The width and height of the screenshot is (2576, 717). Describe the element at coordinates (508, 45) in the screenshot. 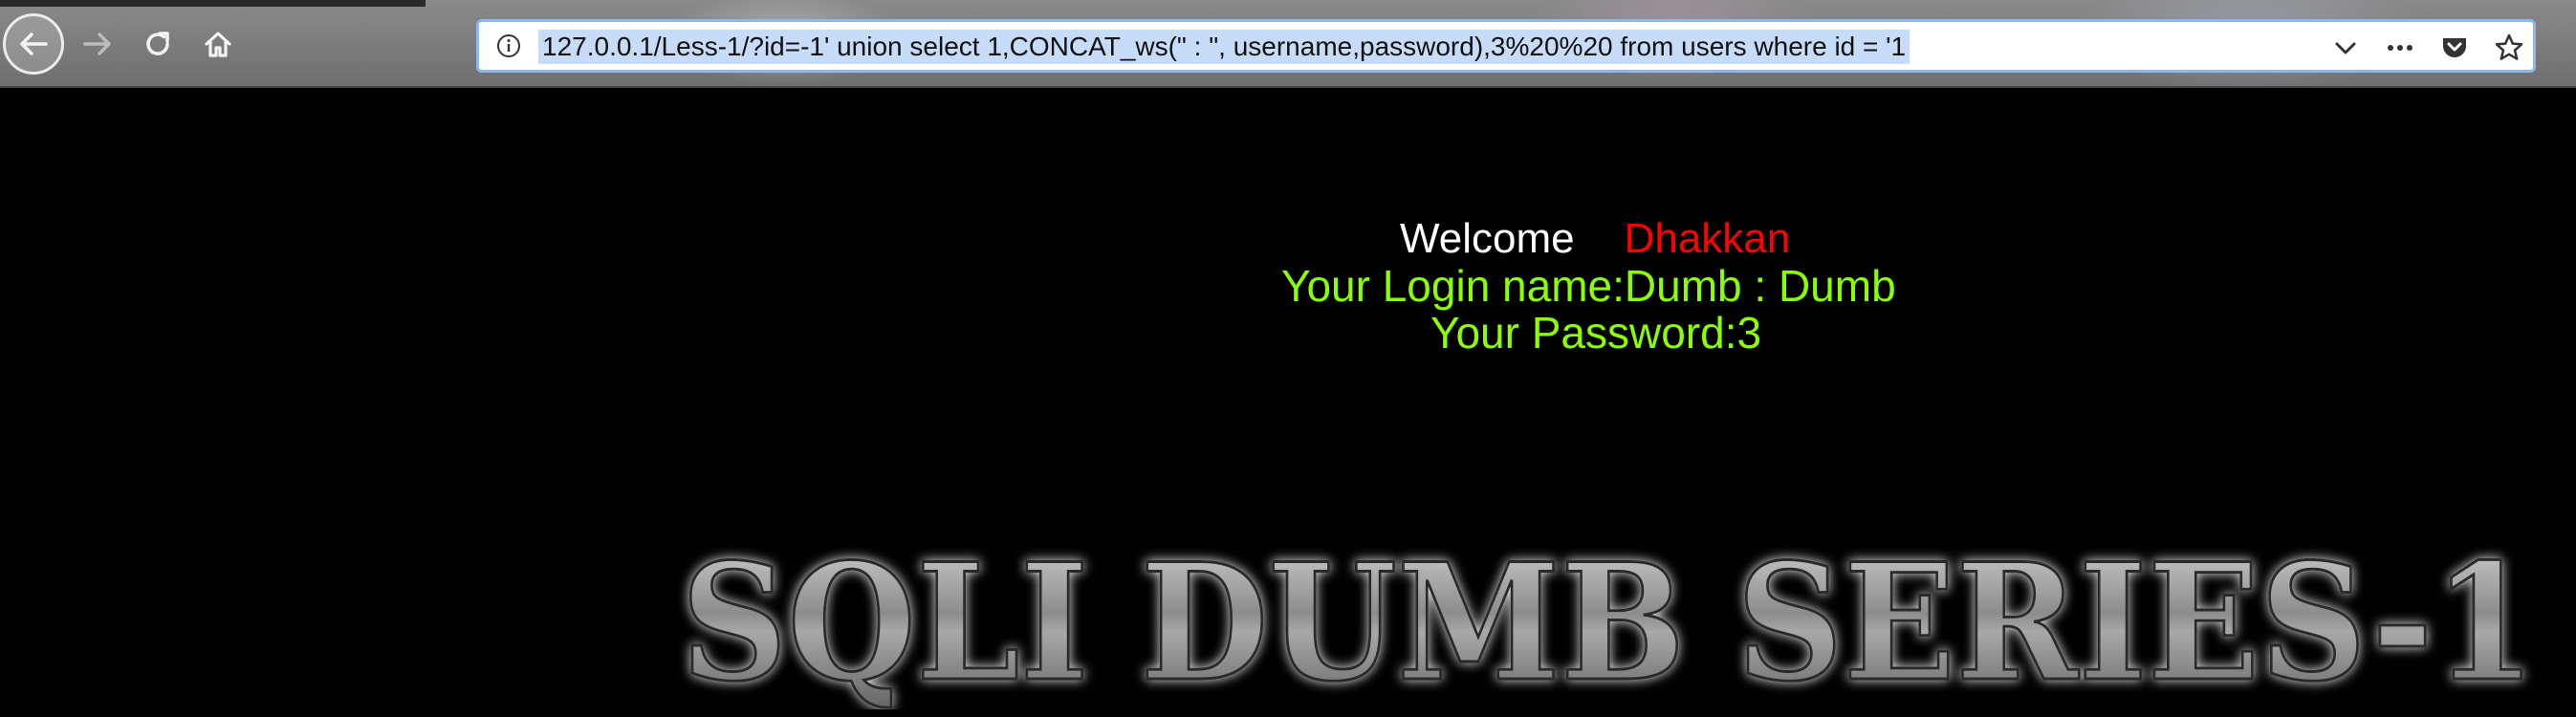

I see `info-icon` at that location.